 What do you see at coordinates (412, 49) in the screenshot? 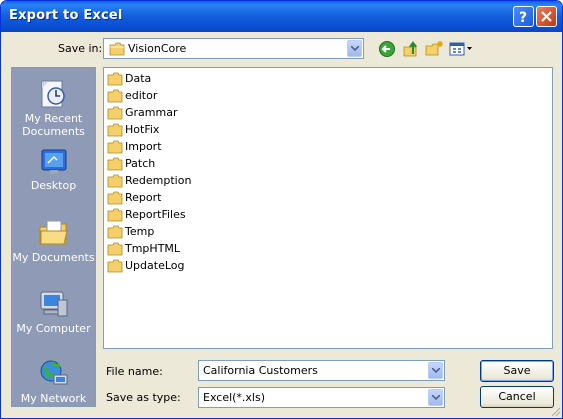
I see `up-folder-icon` at bounding box center [412, 49].